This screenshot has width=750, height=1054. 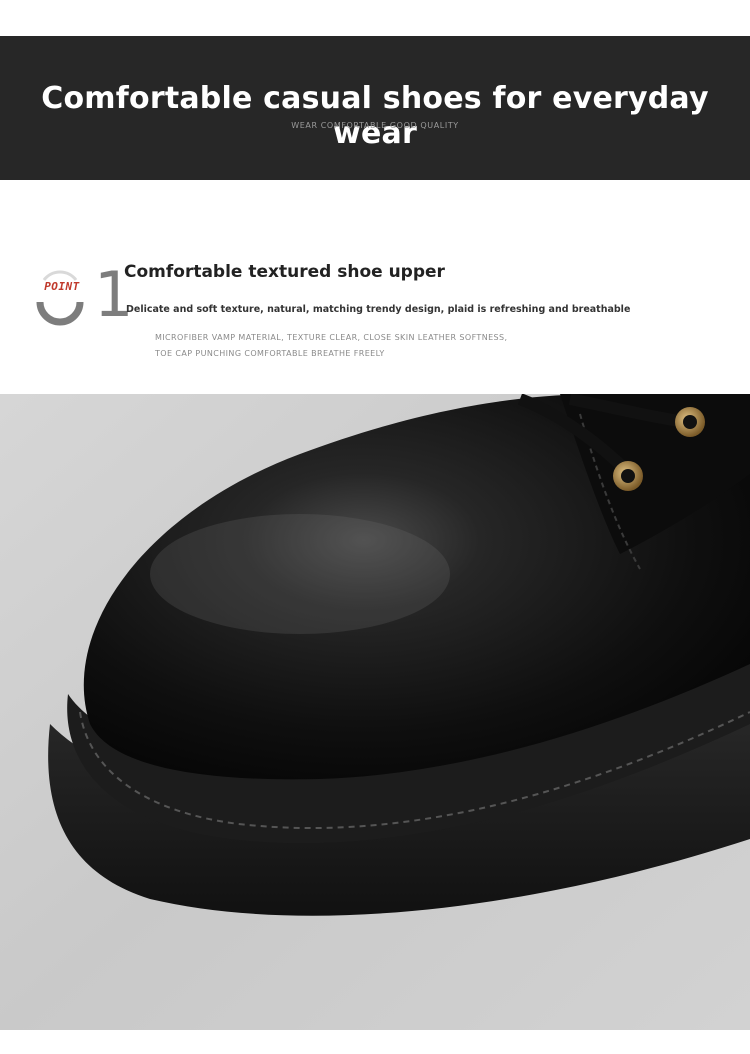 What do you see at coordinates (60, 298) in the screenshot?
I see `point-badge-icon` at bounding box center [60, 298].